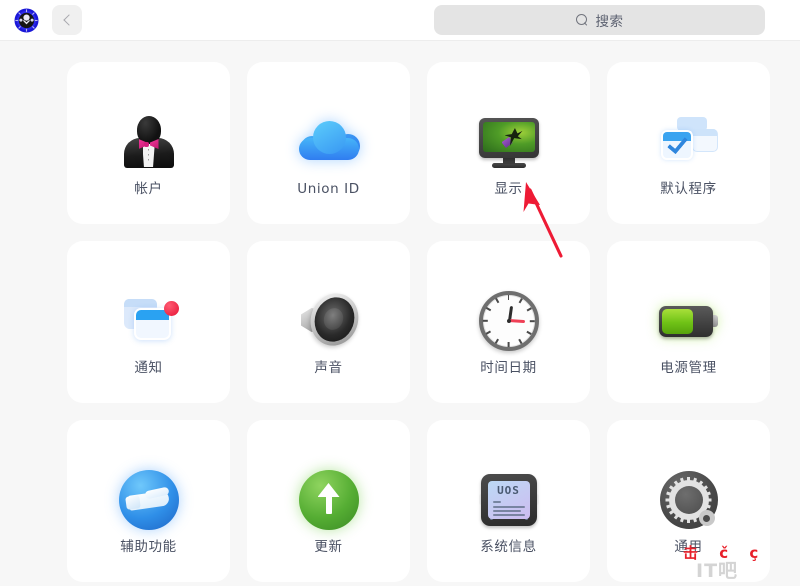  I want to click on module-card-system-info: UOS 系统信息, so click(508, 501).